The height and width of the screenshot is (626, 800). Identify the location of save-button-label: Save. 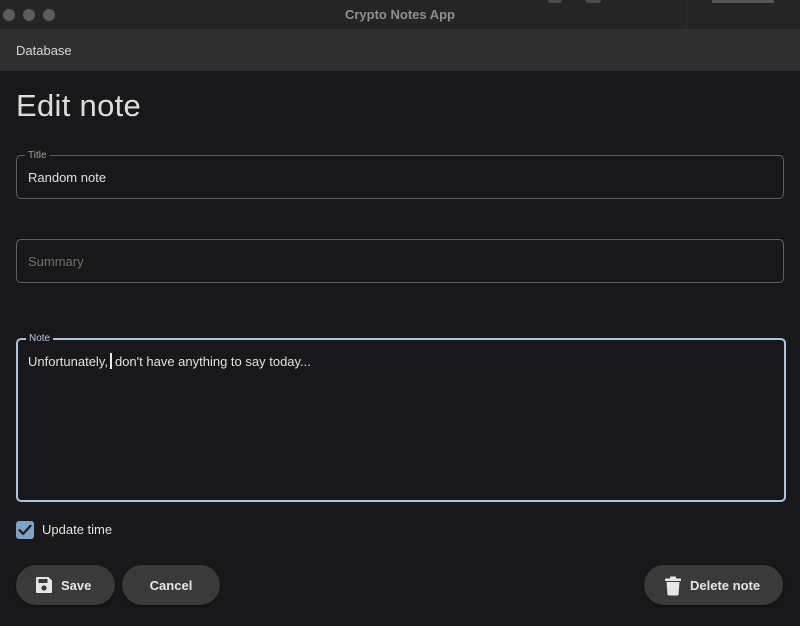
(76, 585).